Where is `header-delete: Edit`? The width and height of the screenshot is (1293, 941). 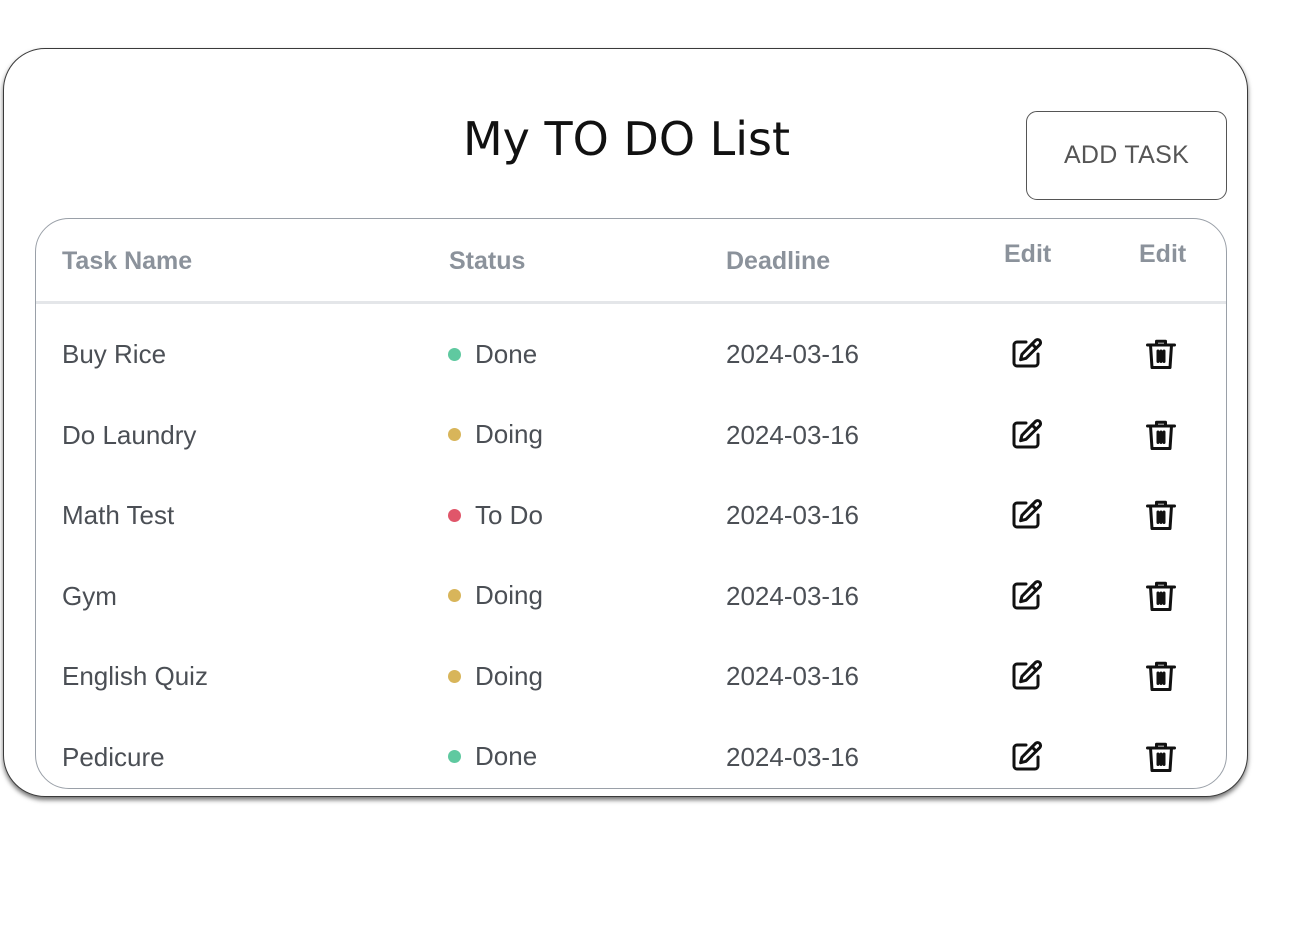 header-delete: Edit is located at coordinates (1163, 254).